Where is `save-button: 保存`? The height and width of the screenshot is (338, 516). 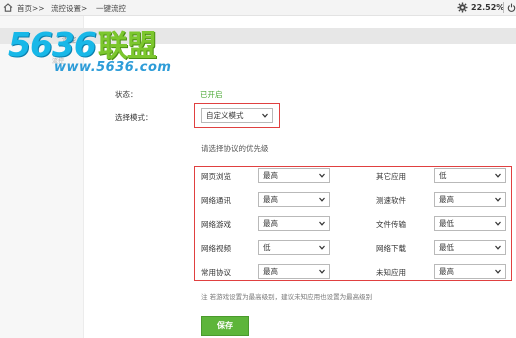 save-button: 保存 is located at coordinates (225, 326).